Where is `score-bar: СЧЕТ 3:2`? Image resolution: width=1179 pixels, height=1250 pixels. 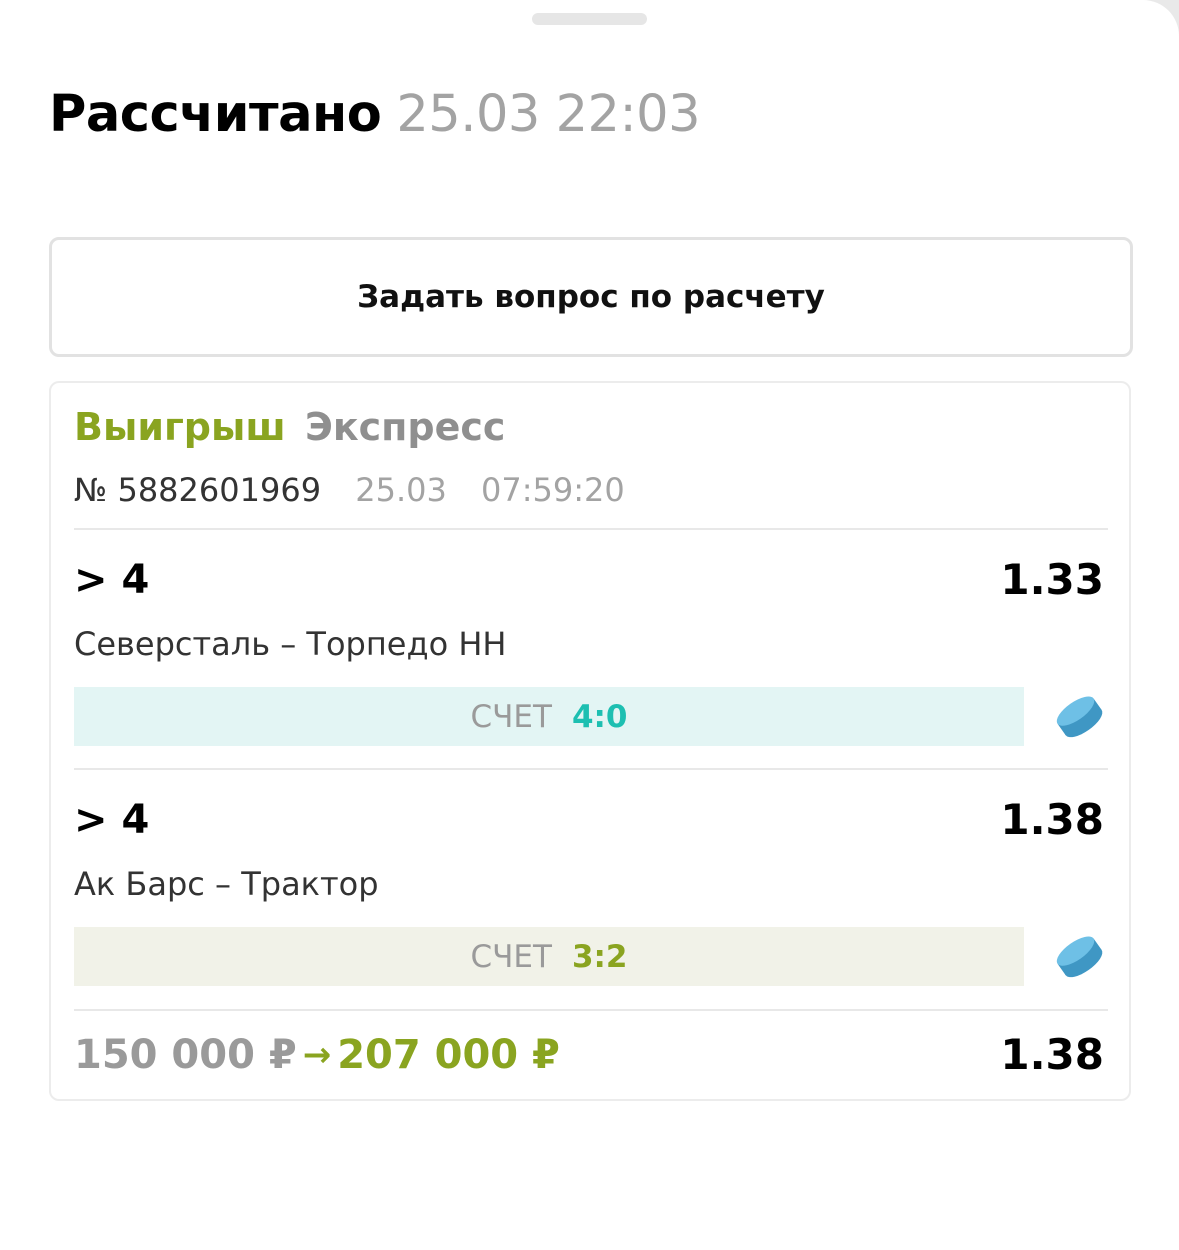 score-bar: СЧЕТ 3:2 is located at coordinates (549, 956).